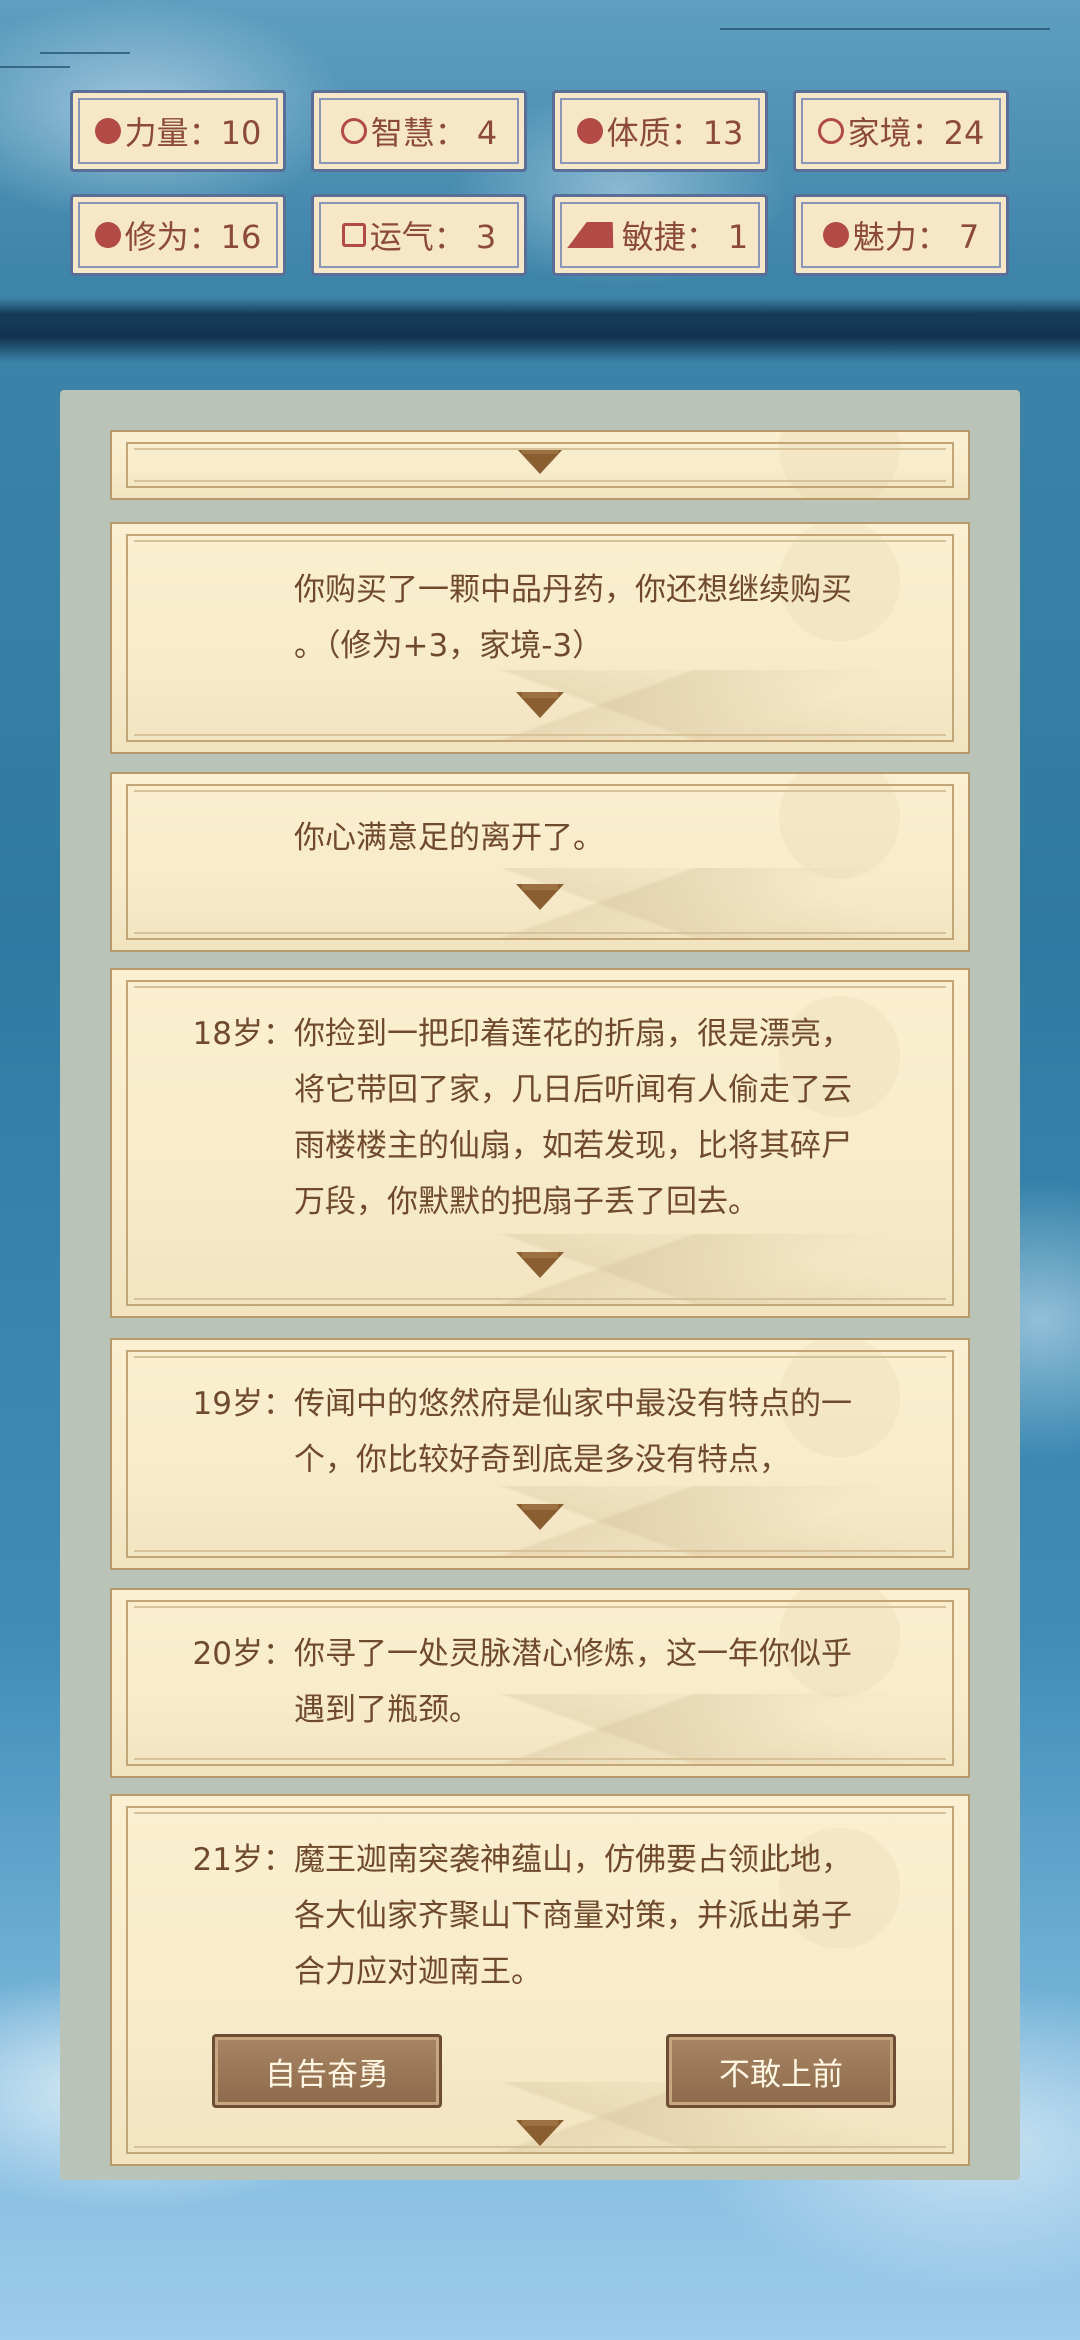  Describe the element at coordinates (901, 235) in the screenshot. I see `stat-charm: 魅力： 7` at that location.